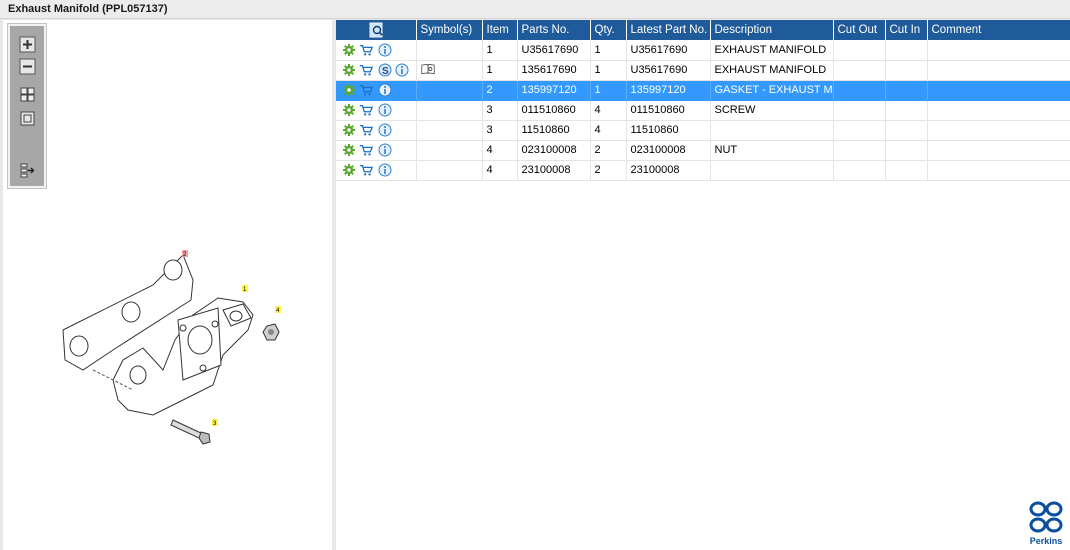  Describe the element at coordinates (88, 9) in the screenshot. I see `window-title: Exhaust Manifold (PPL057137)` at that location.